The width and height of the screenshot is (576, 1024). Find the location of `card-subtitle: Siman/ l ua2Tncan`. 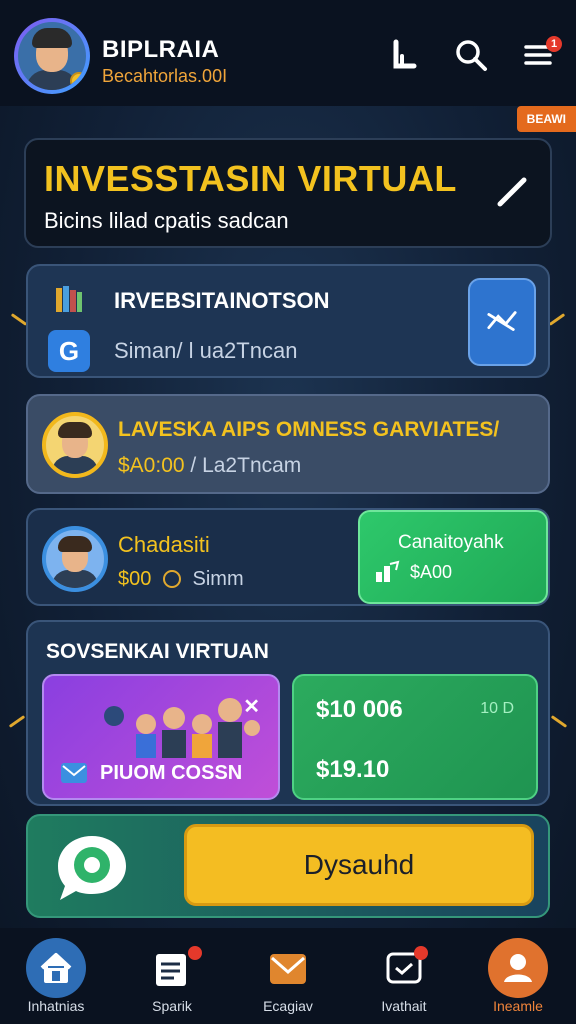

card-subtitle: Siman/ l ua2Tncan is located at coordinates (206, 350).